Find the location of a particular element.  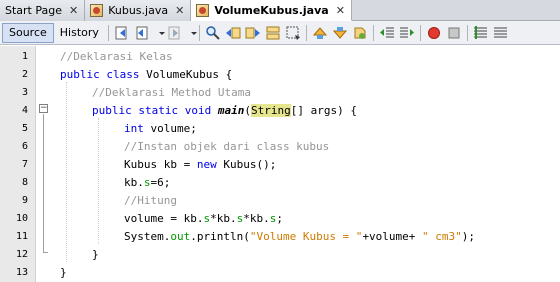

forward-icon is located at coordinates (174, 33).